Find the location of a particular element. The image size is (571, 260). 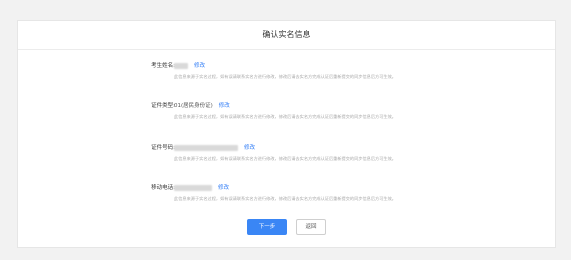

button-bar: 下一步 返回 is located at coordinates (286, 228).